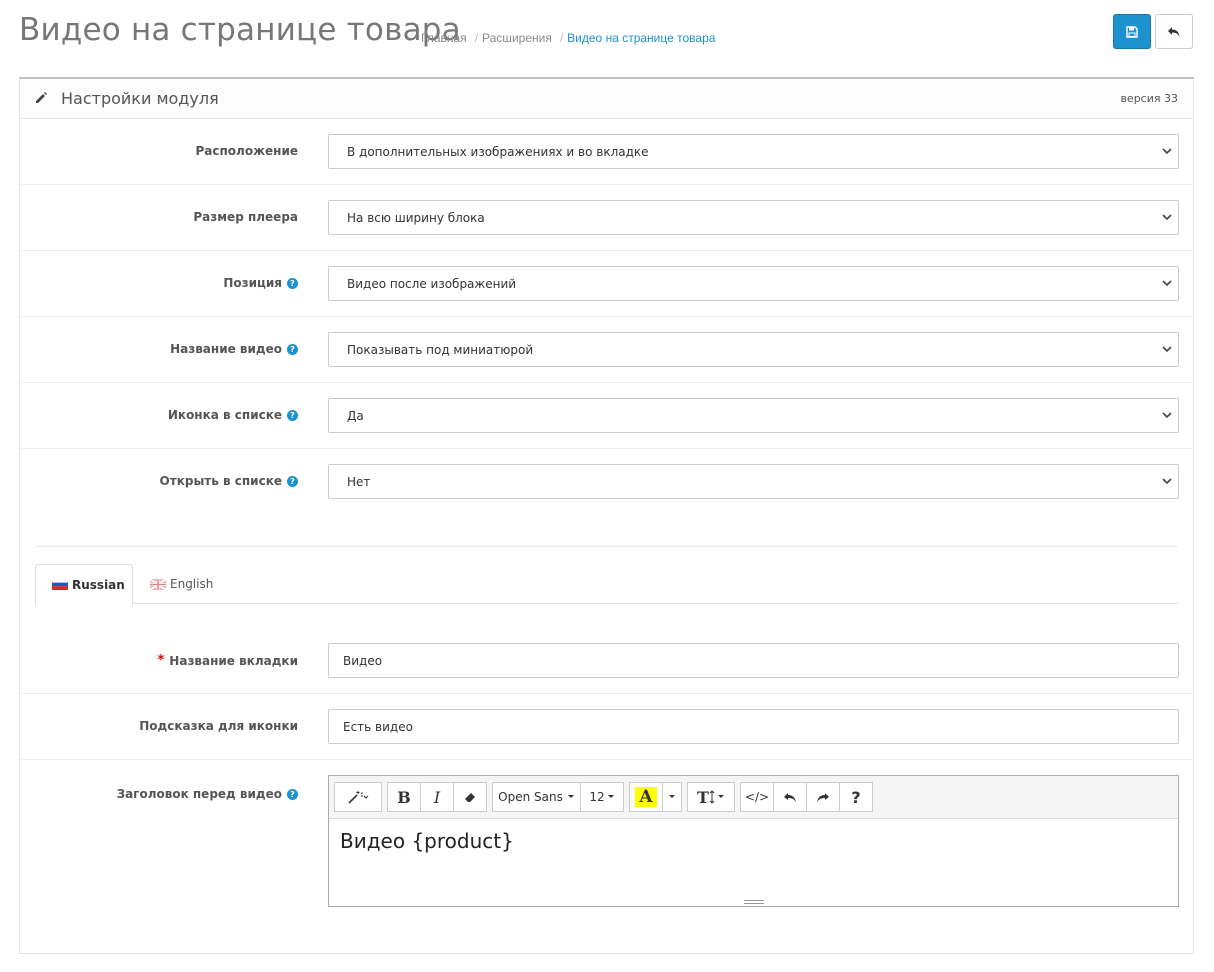 The width and height of the screenshot is (1214, 972). What do you see at coordinates (218, 726) in the screenshot?
I see `field-label: Подсказка для иконки` at bounding box center [218, 726].